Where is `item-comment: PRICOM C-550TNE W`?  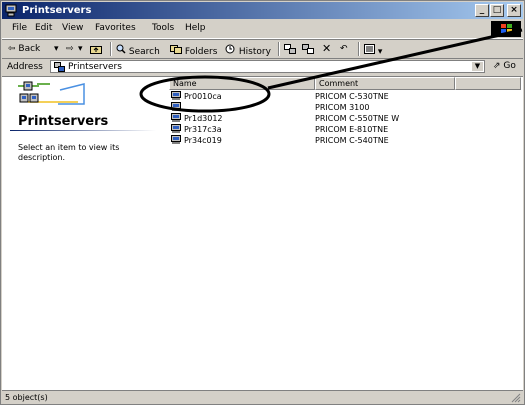
item-comment: PRICOM C-550TNE W is located at coordinates (357, 118).